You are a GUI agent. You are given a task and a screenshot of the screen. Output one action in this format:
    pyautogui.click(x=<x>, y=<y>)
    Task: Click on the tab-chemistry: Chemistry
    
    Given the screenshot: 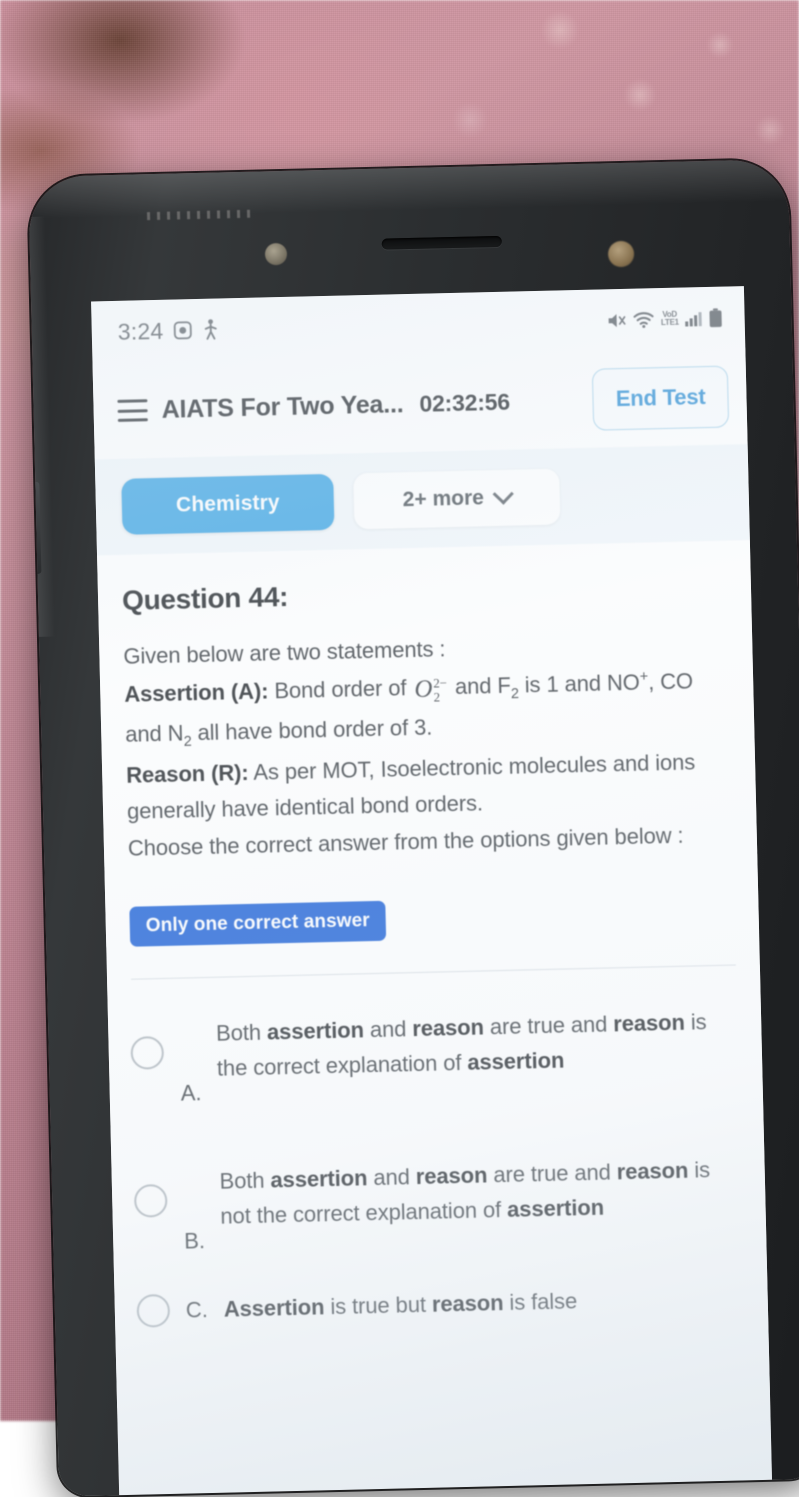 What is the action you would take?
    pyautogui.click(x=227, y=504)
    